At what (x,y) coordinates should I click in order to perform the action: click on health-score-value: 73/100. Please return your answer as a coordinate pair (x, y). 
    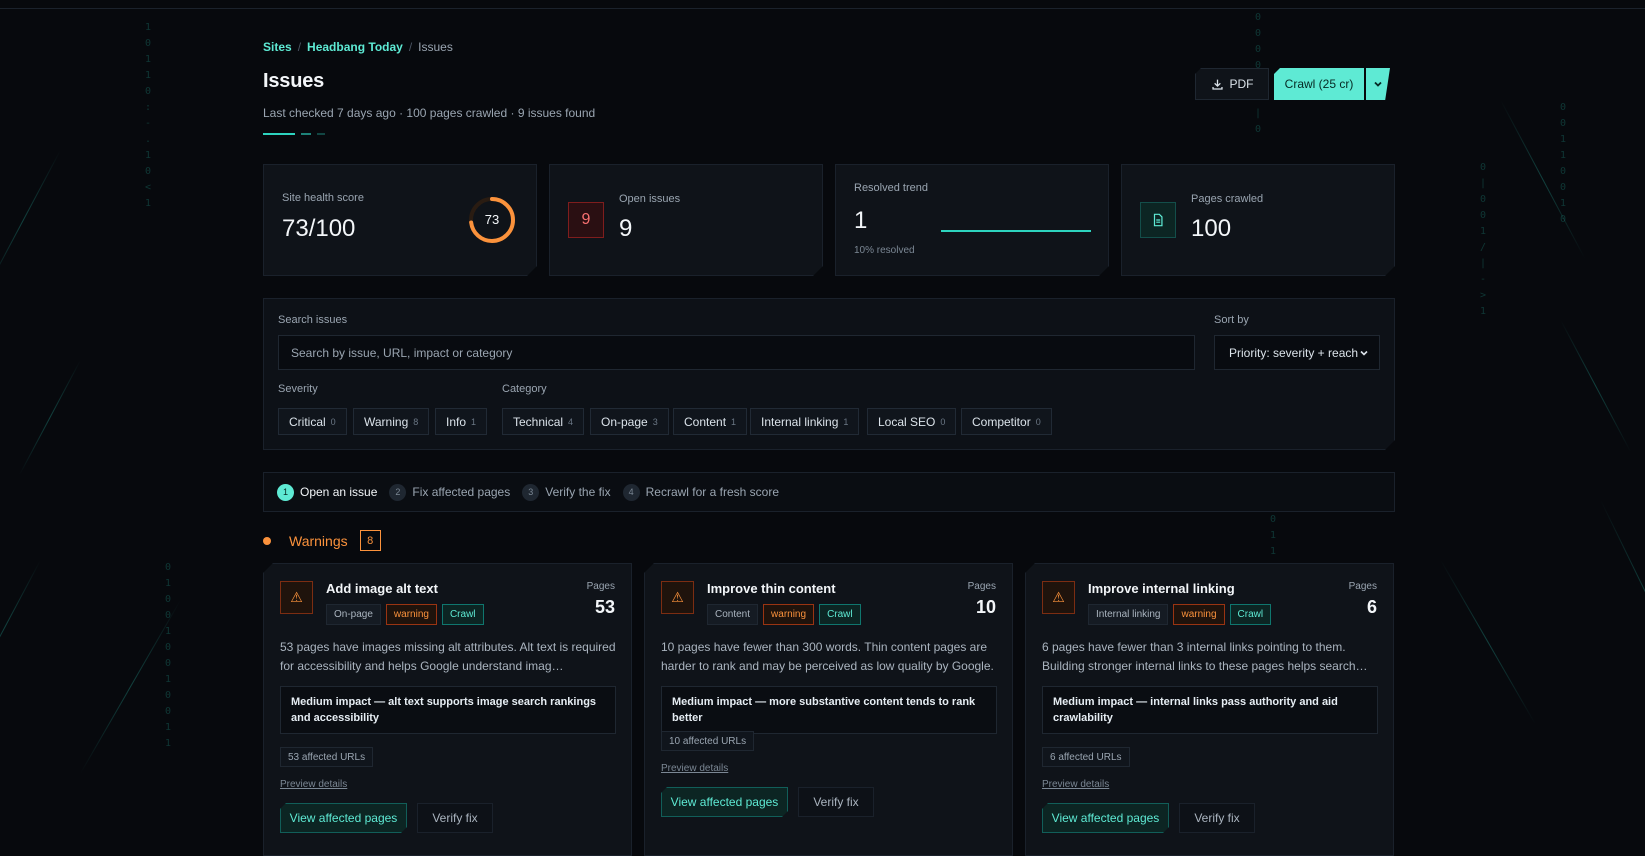
    Looking at the image, I should click on (319, 228).